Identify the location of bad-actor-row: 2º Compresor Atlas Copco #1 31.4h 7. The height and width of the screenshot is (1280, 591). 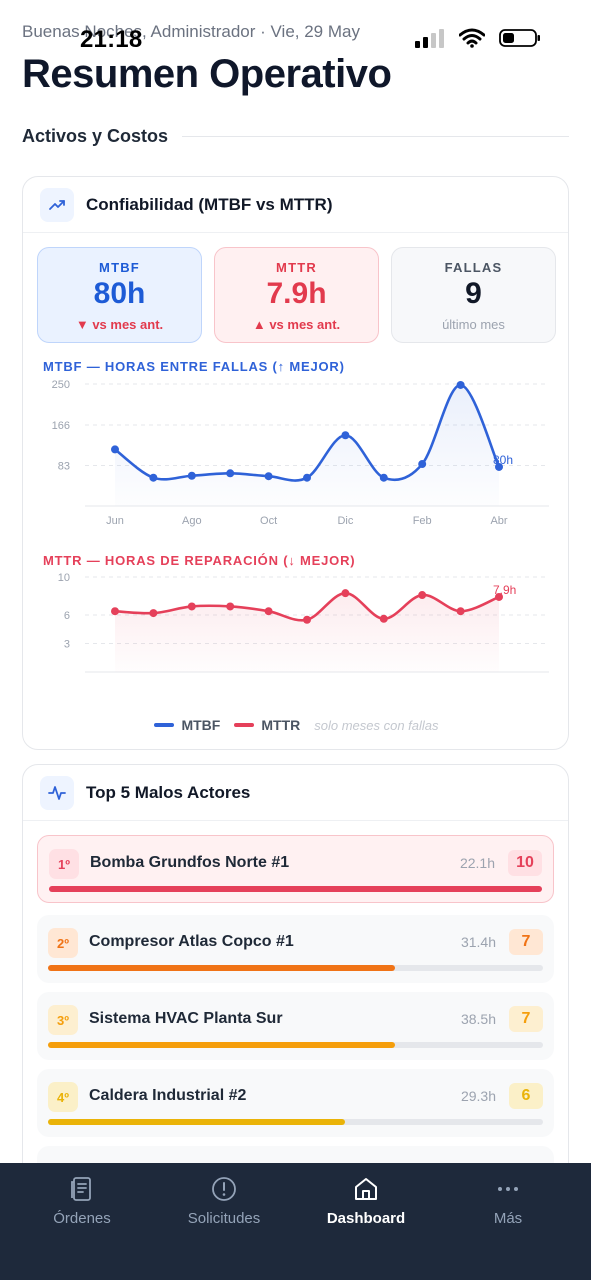
(295, 949).